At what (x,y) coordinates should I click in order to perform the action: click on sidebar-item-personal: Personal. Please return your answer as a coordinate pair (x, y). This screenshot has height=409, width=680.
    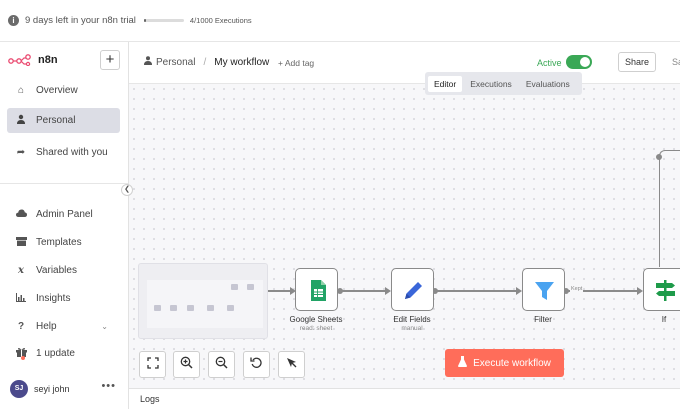
    Looking at the image, I should click on (63, 120).